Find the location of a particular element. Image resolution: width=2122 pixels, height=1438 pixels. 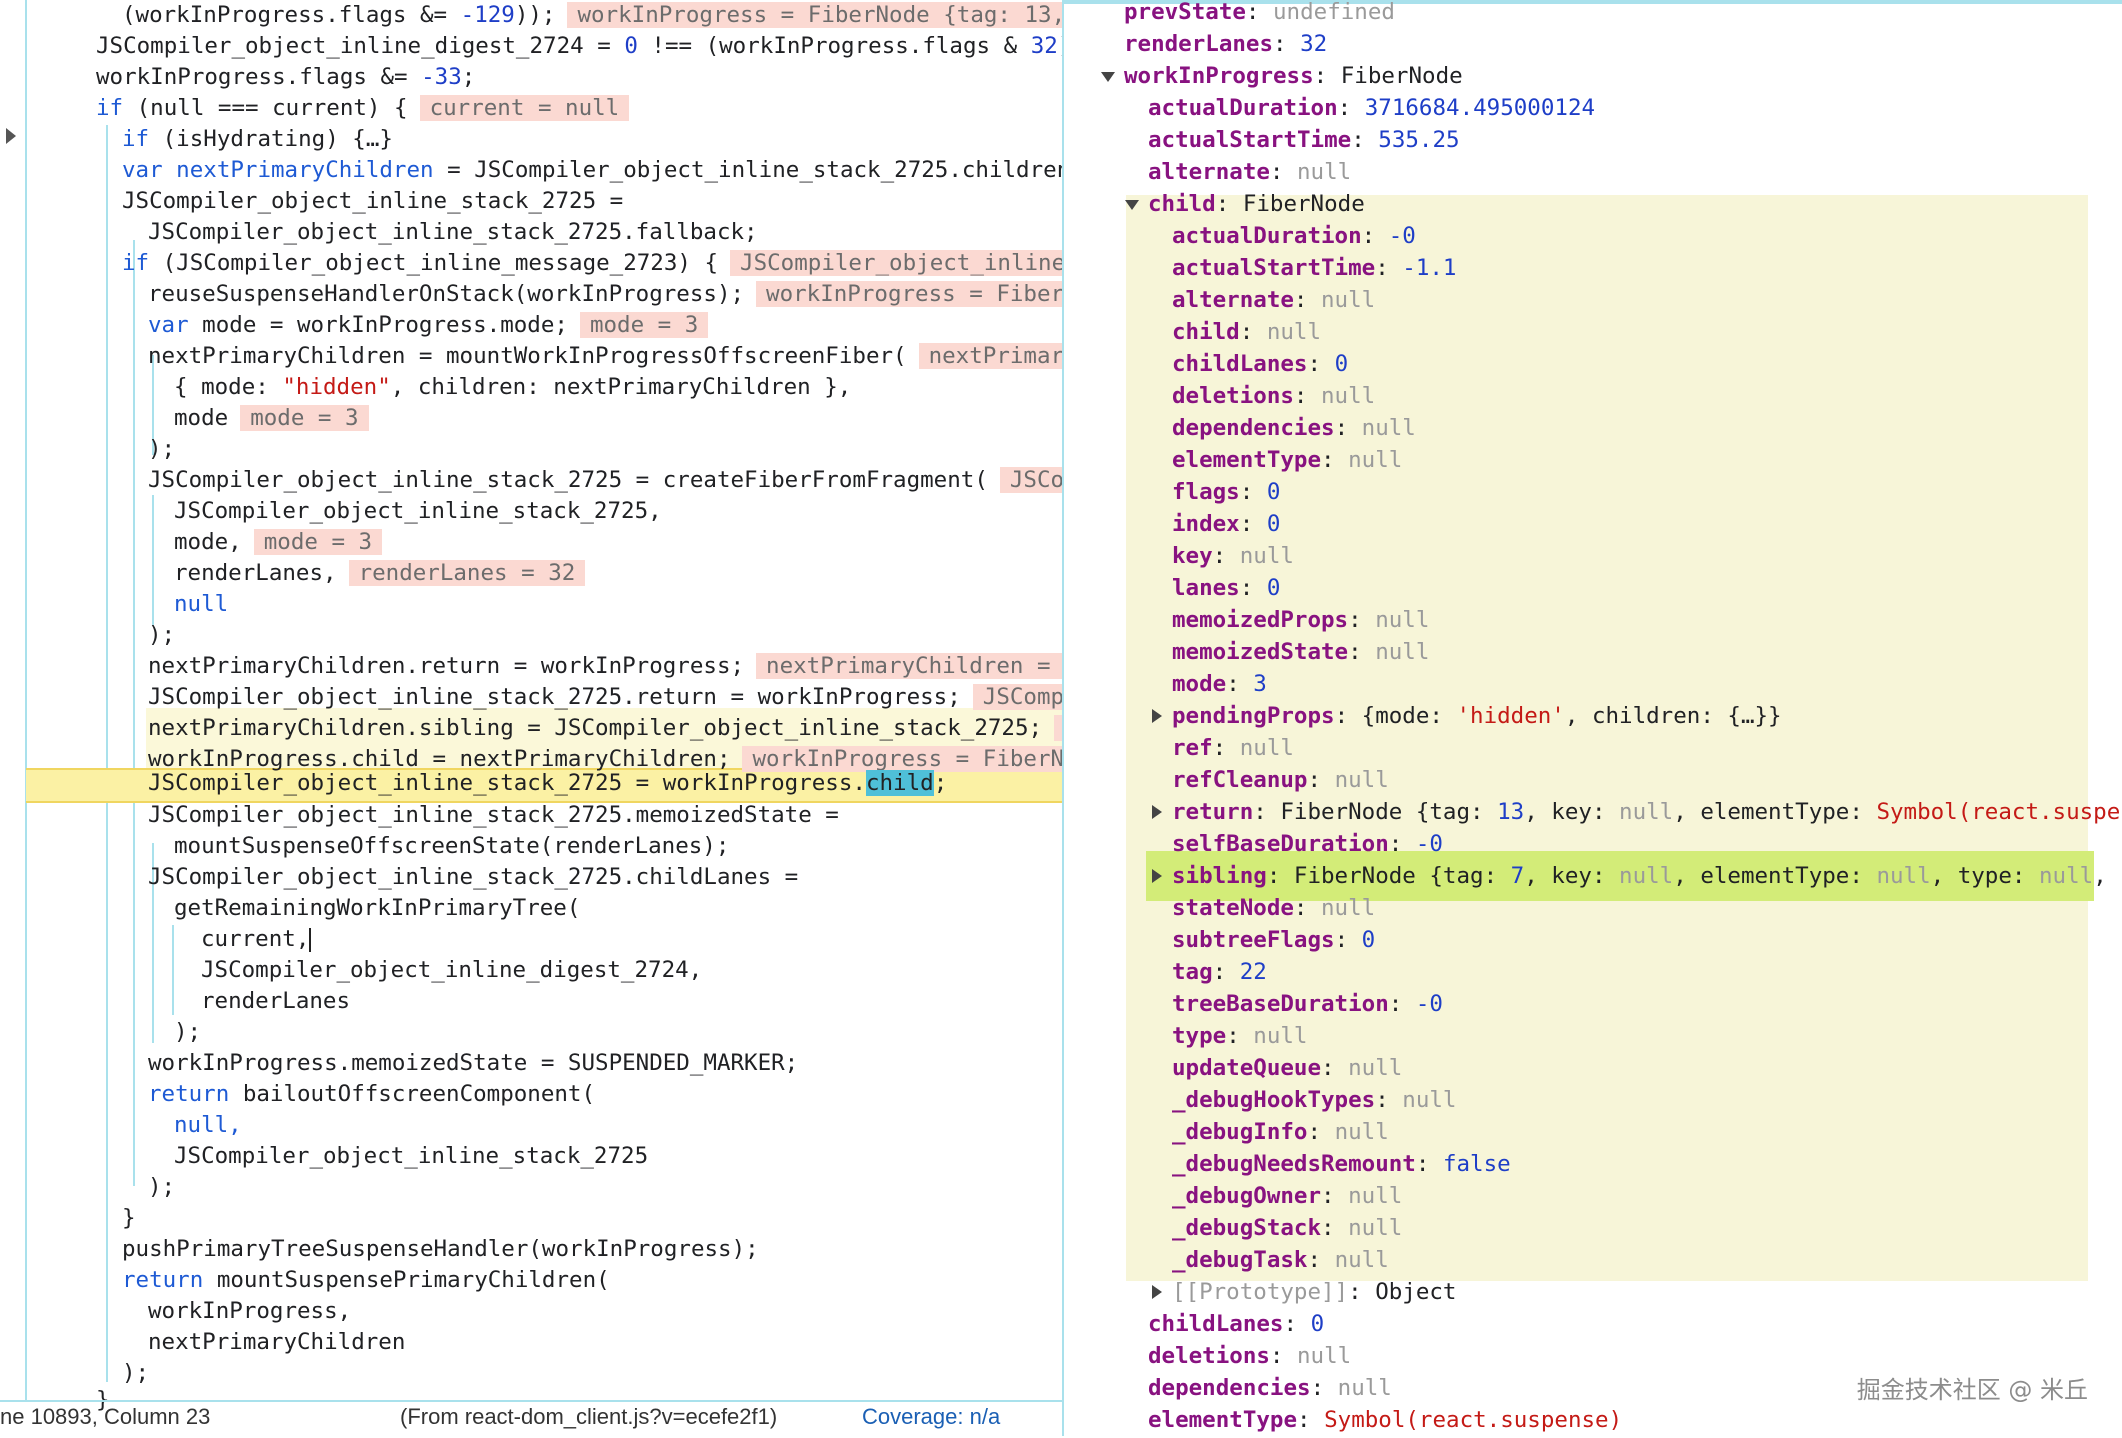

scope-row: refCleanup: null is located at coordinates (1280, 780).